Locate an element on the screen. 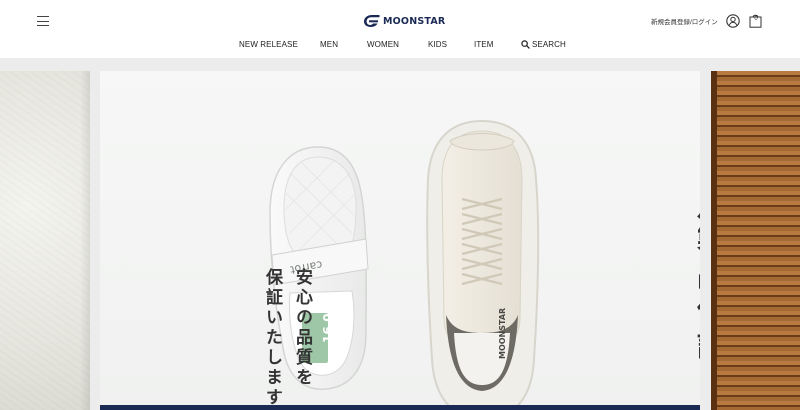 This screenshot has width=800, height=410. nav-new-release: NEW RELEASE is located at coordinates (268, 44).